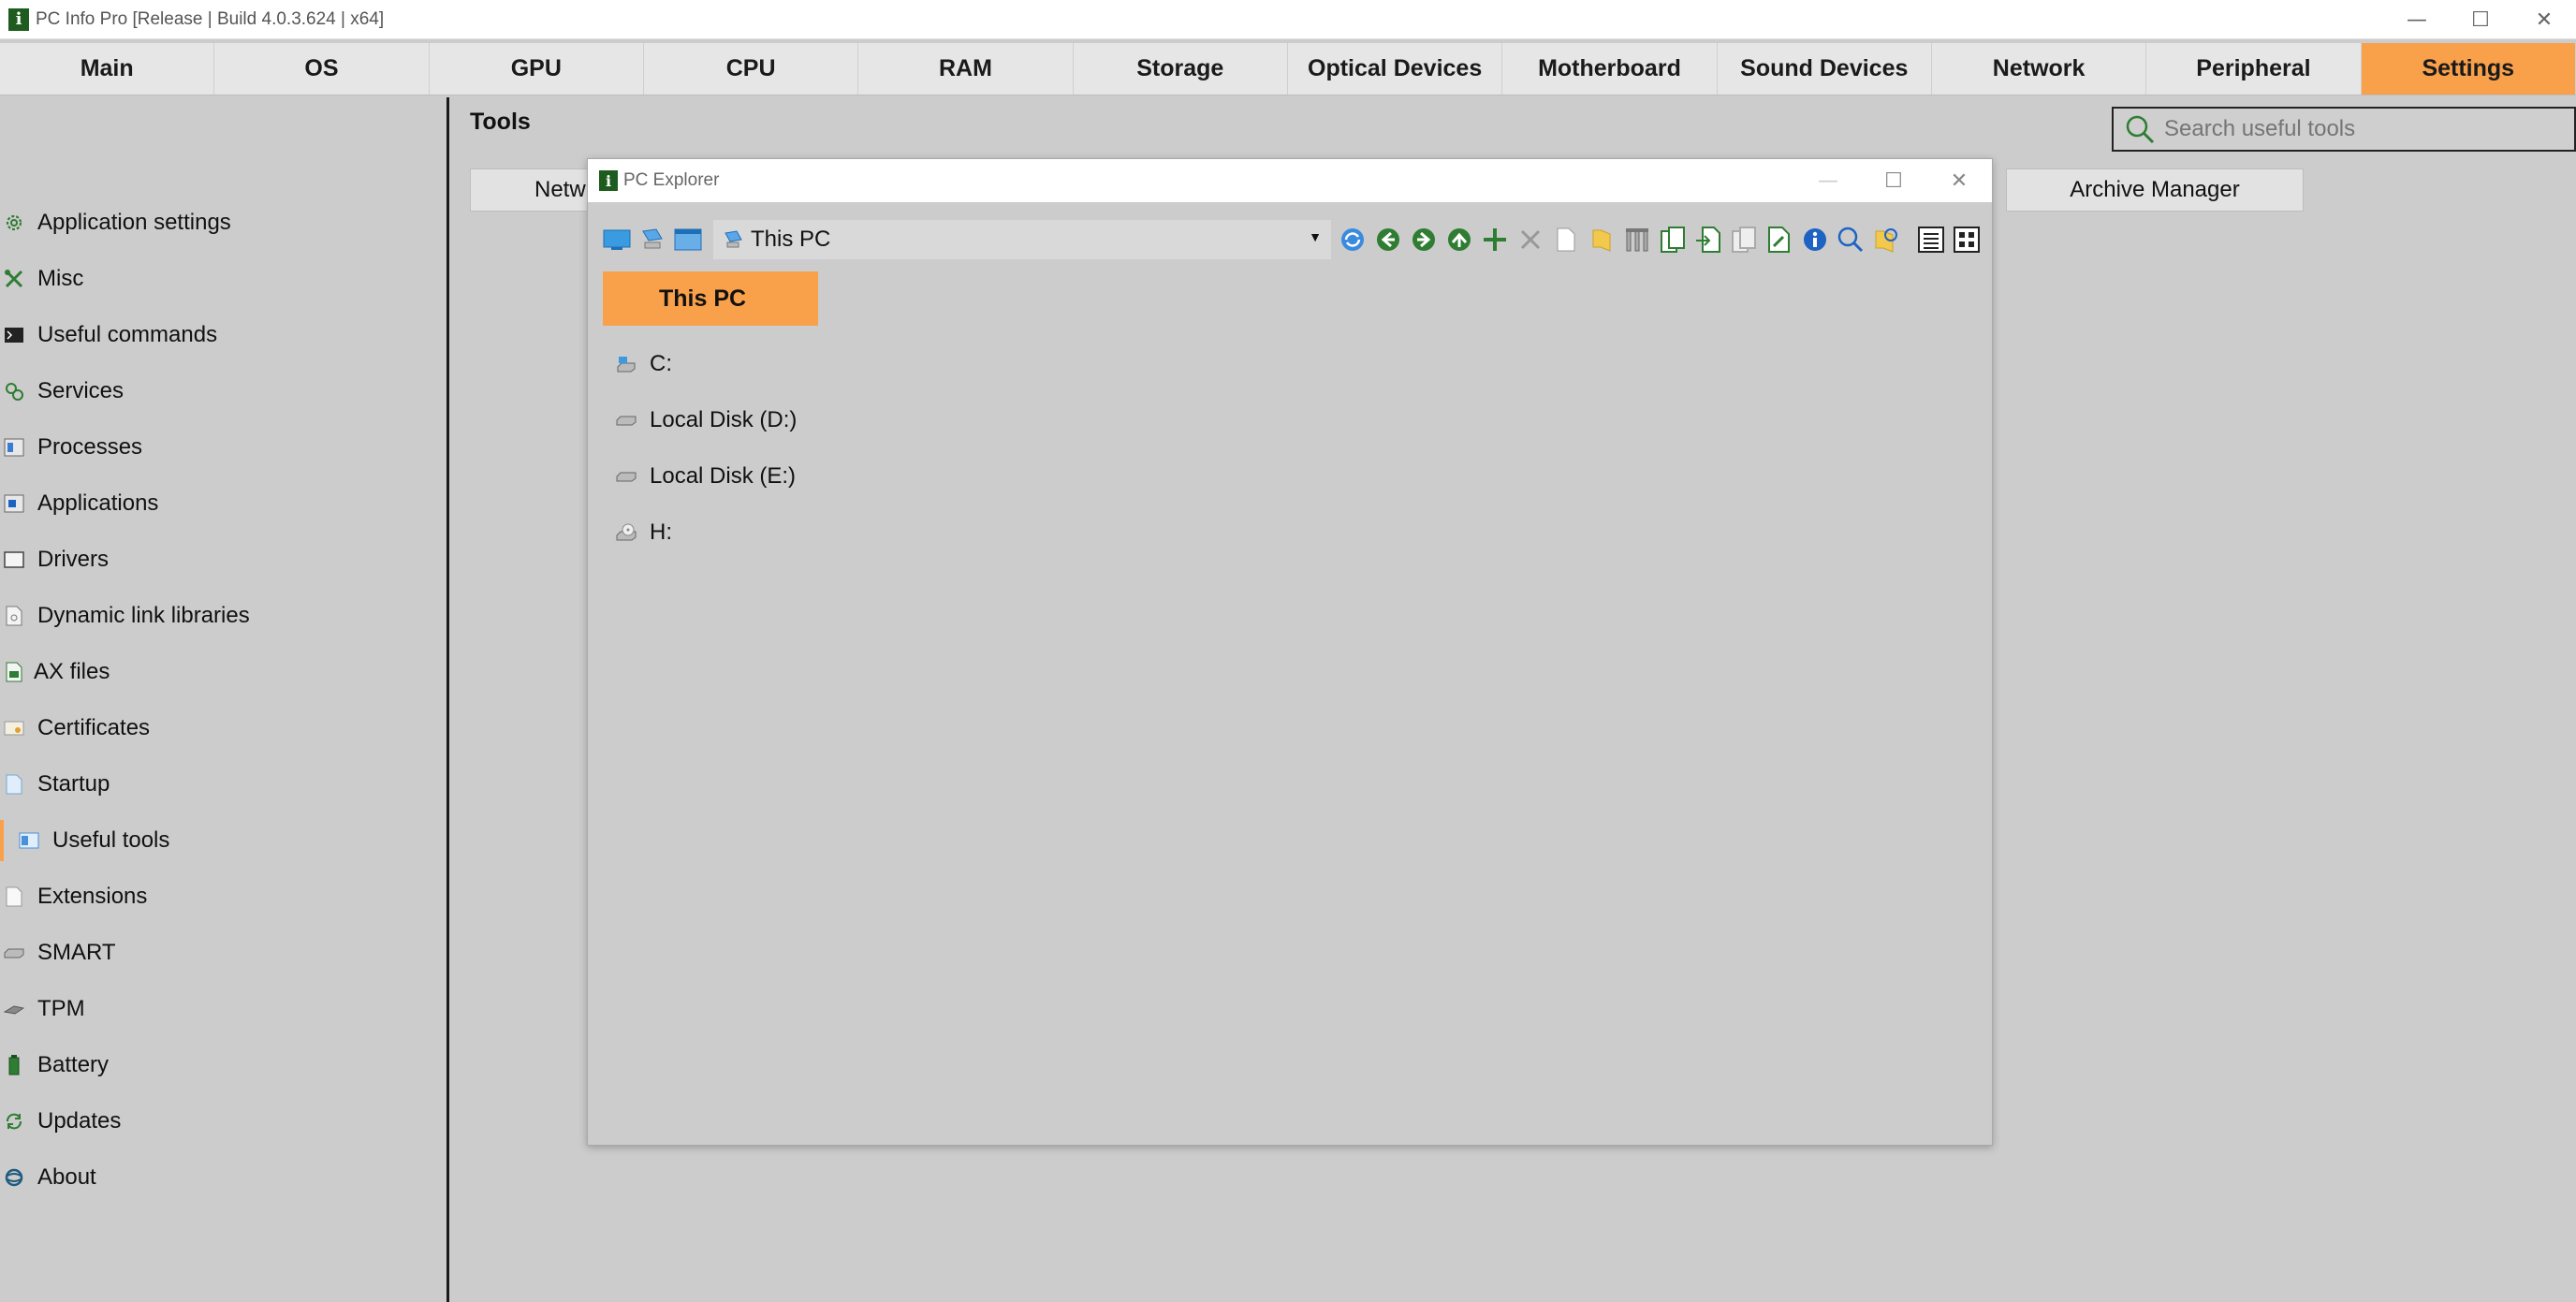 This screenshot has width=2576, height=1302. I want to click on clipboard-icon, so click(1744, 240).